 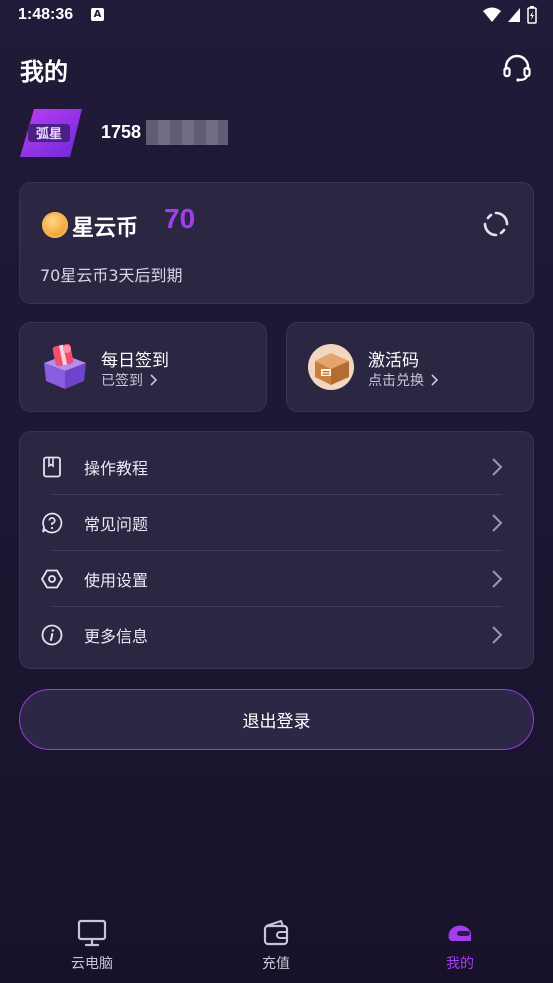 What do you see at coordinates (276, 964) in the screenshot?
I see `tab-label-recharge: 充值` at bounding box center [276, 964].